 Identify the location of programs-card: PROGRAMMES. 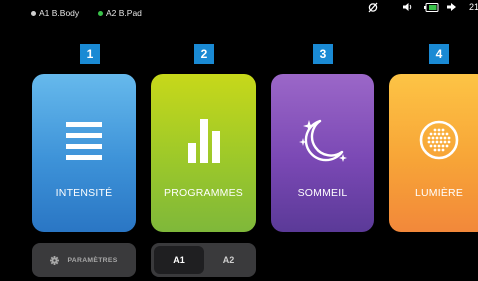
(203, 153).